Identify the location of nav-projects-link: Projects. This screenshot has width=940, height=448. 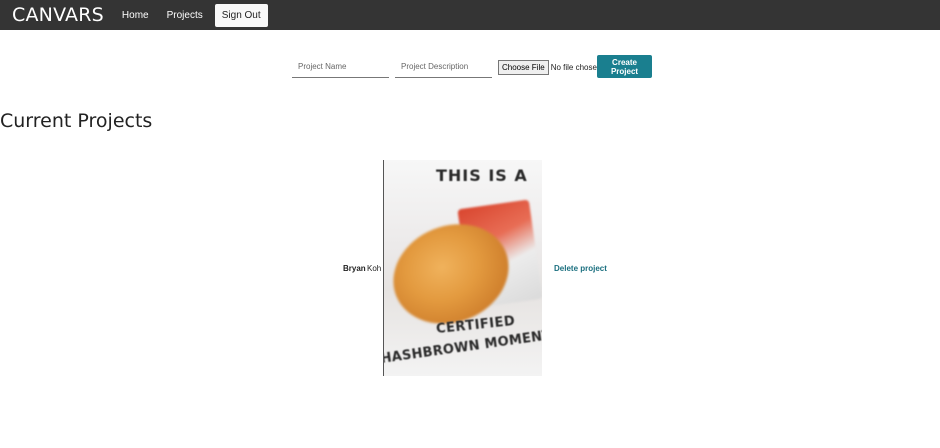
(185, 15).